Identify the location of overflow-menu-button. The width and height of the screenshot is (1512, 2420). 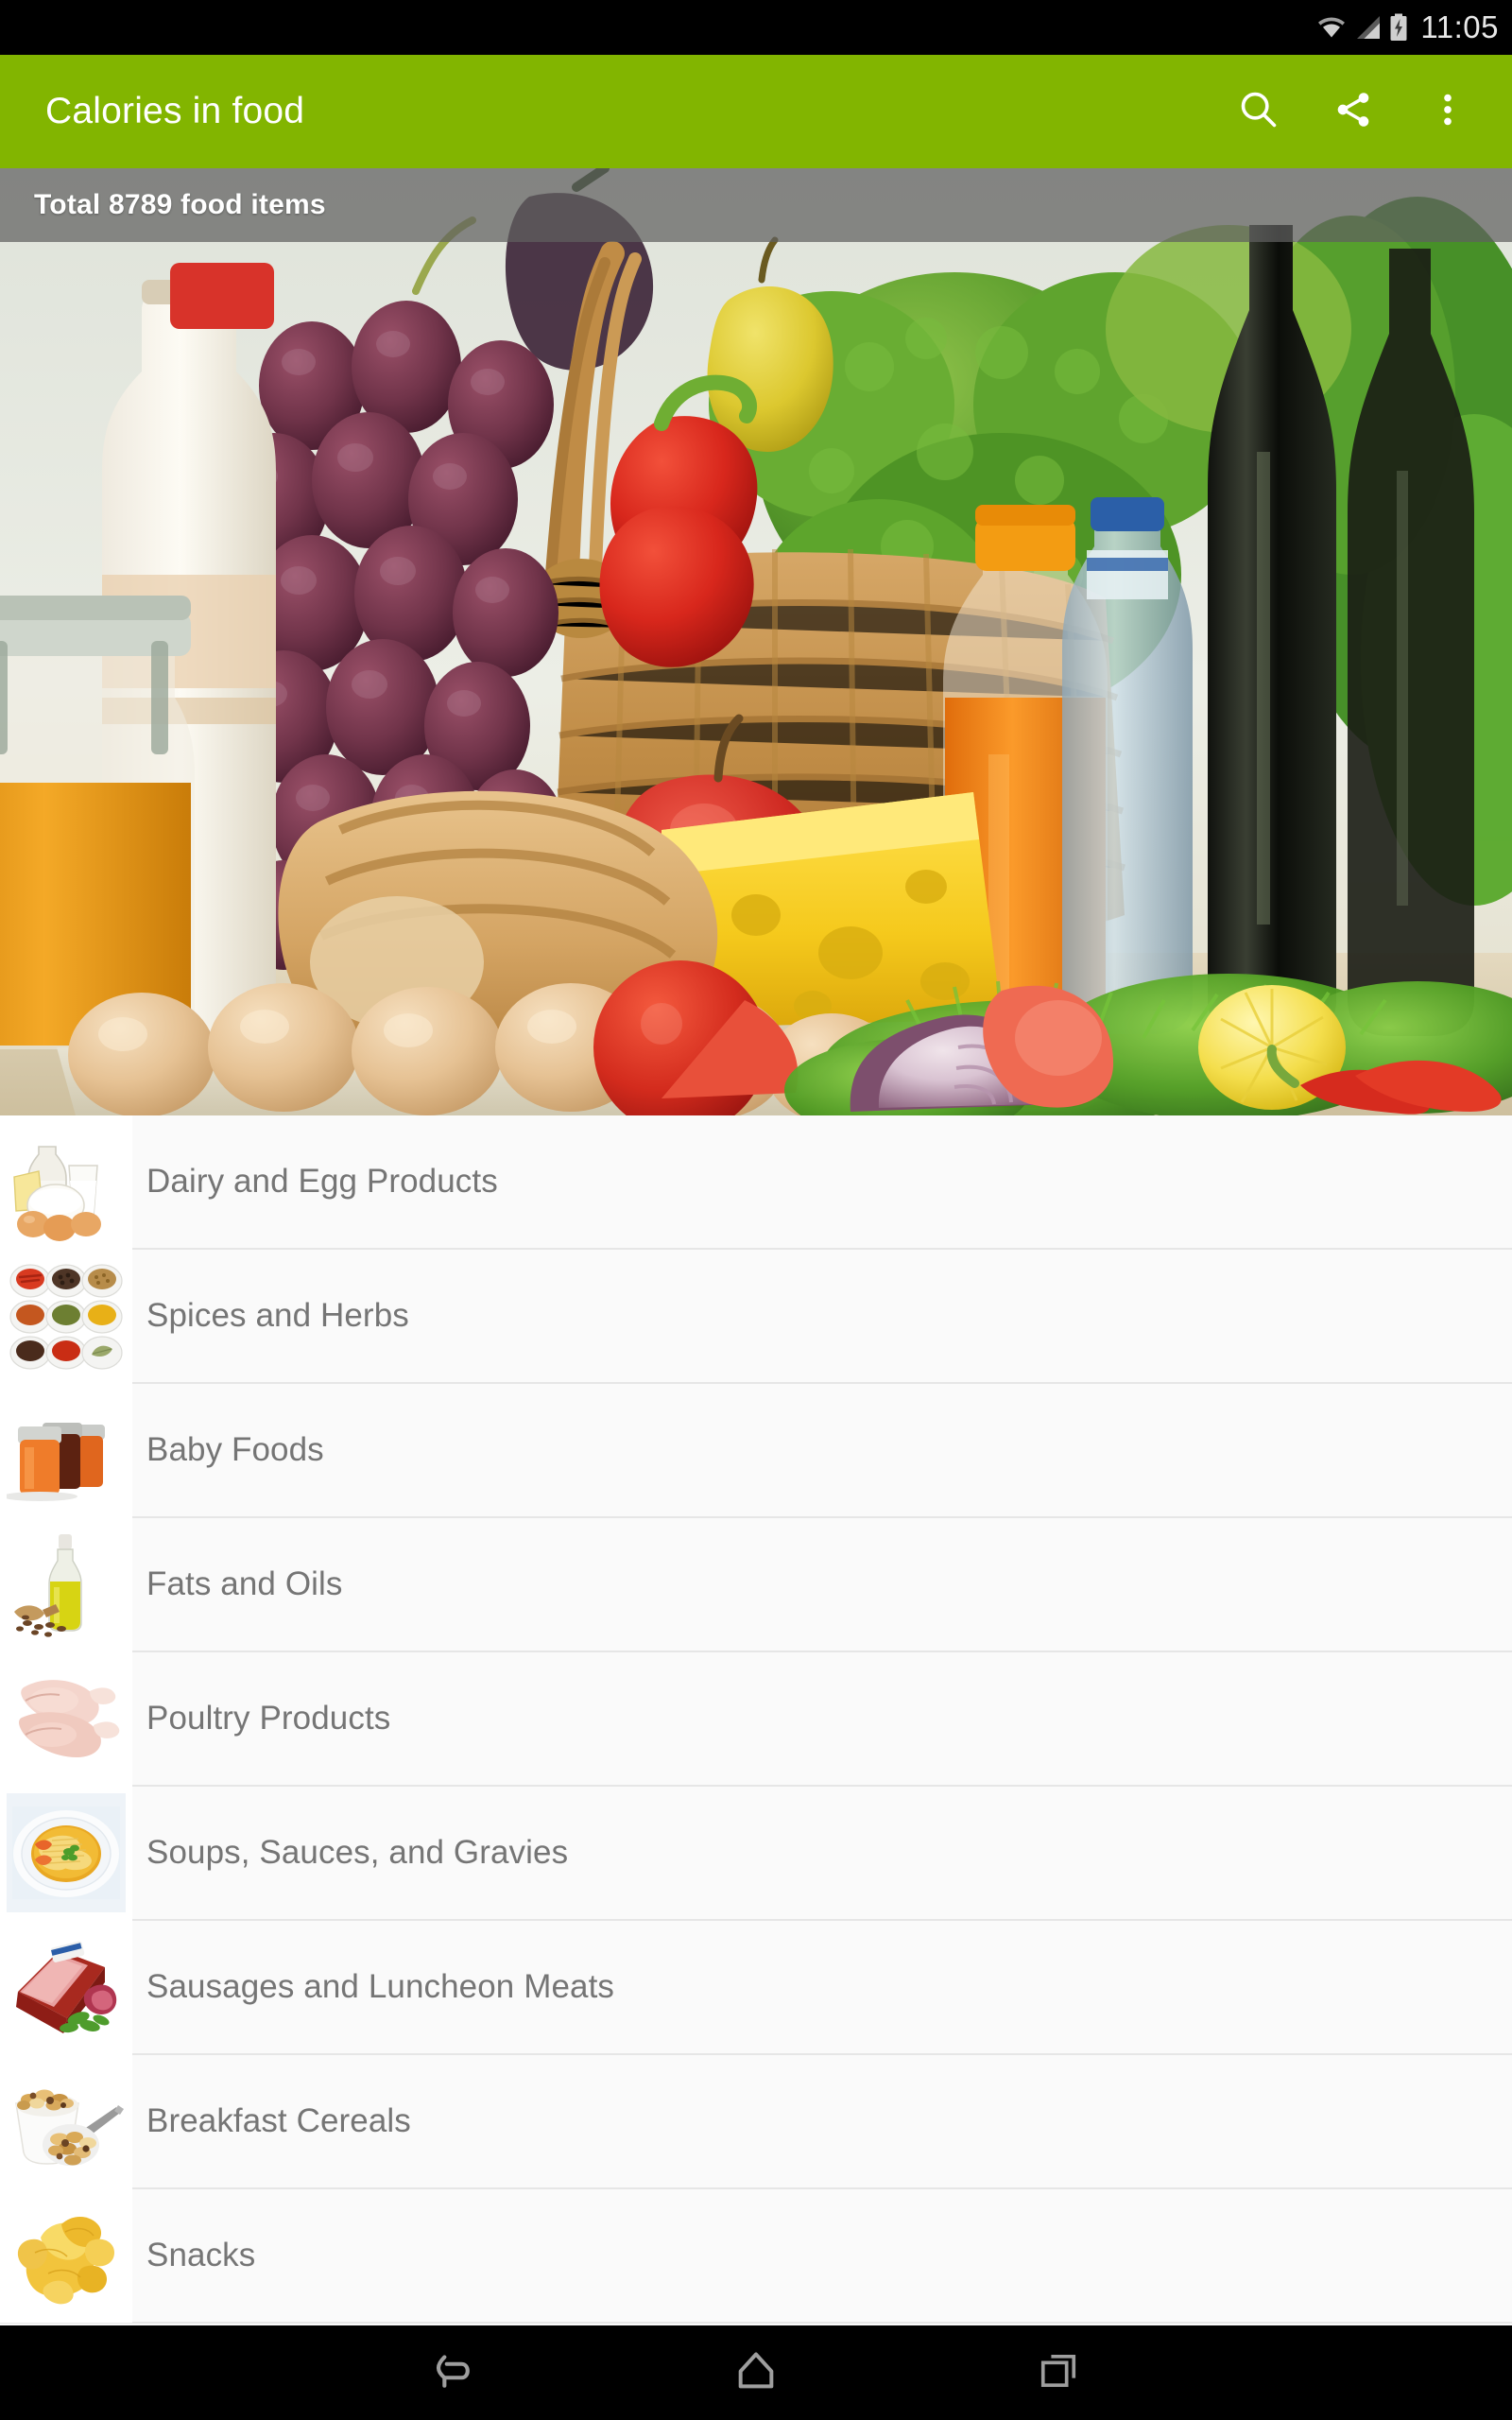
(1447, 111).